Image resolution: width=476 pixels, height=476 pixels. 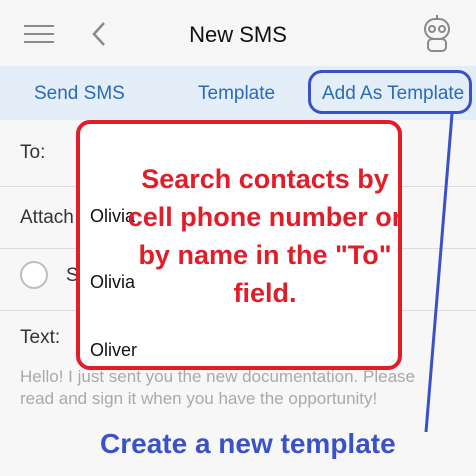 I want to click on template-annotation: Create a new template, so click(x=248, y=443).